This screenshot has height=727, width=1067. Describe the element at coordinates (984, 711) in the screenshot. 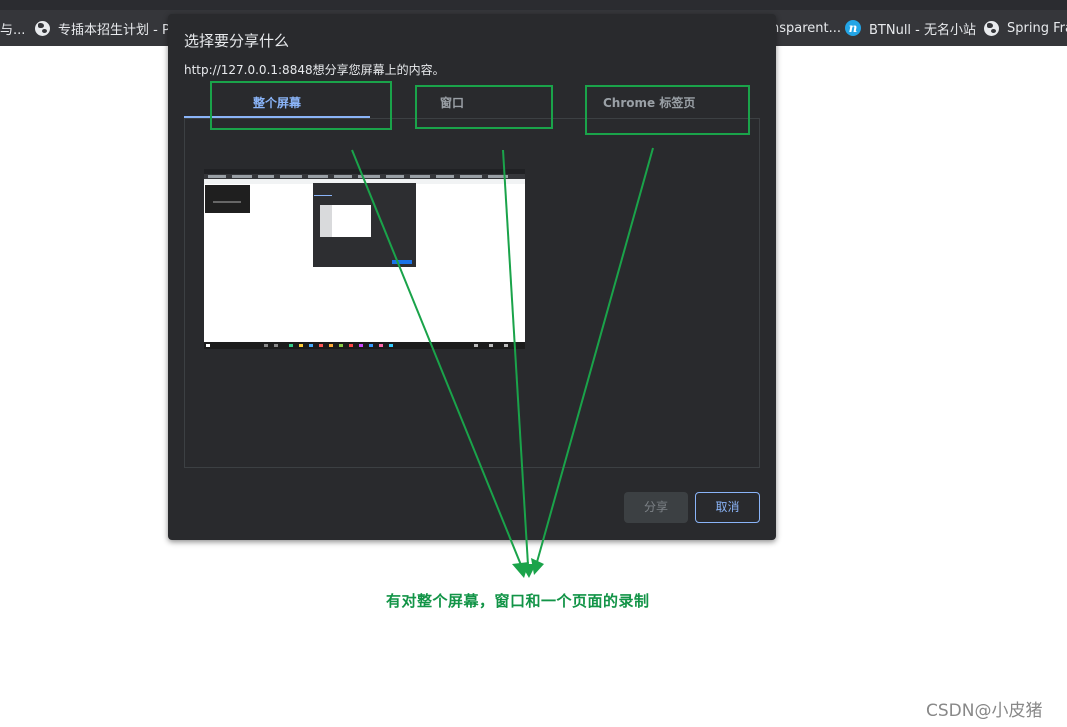

I see `watermark: CSDN@小皮猪` at that location.